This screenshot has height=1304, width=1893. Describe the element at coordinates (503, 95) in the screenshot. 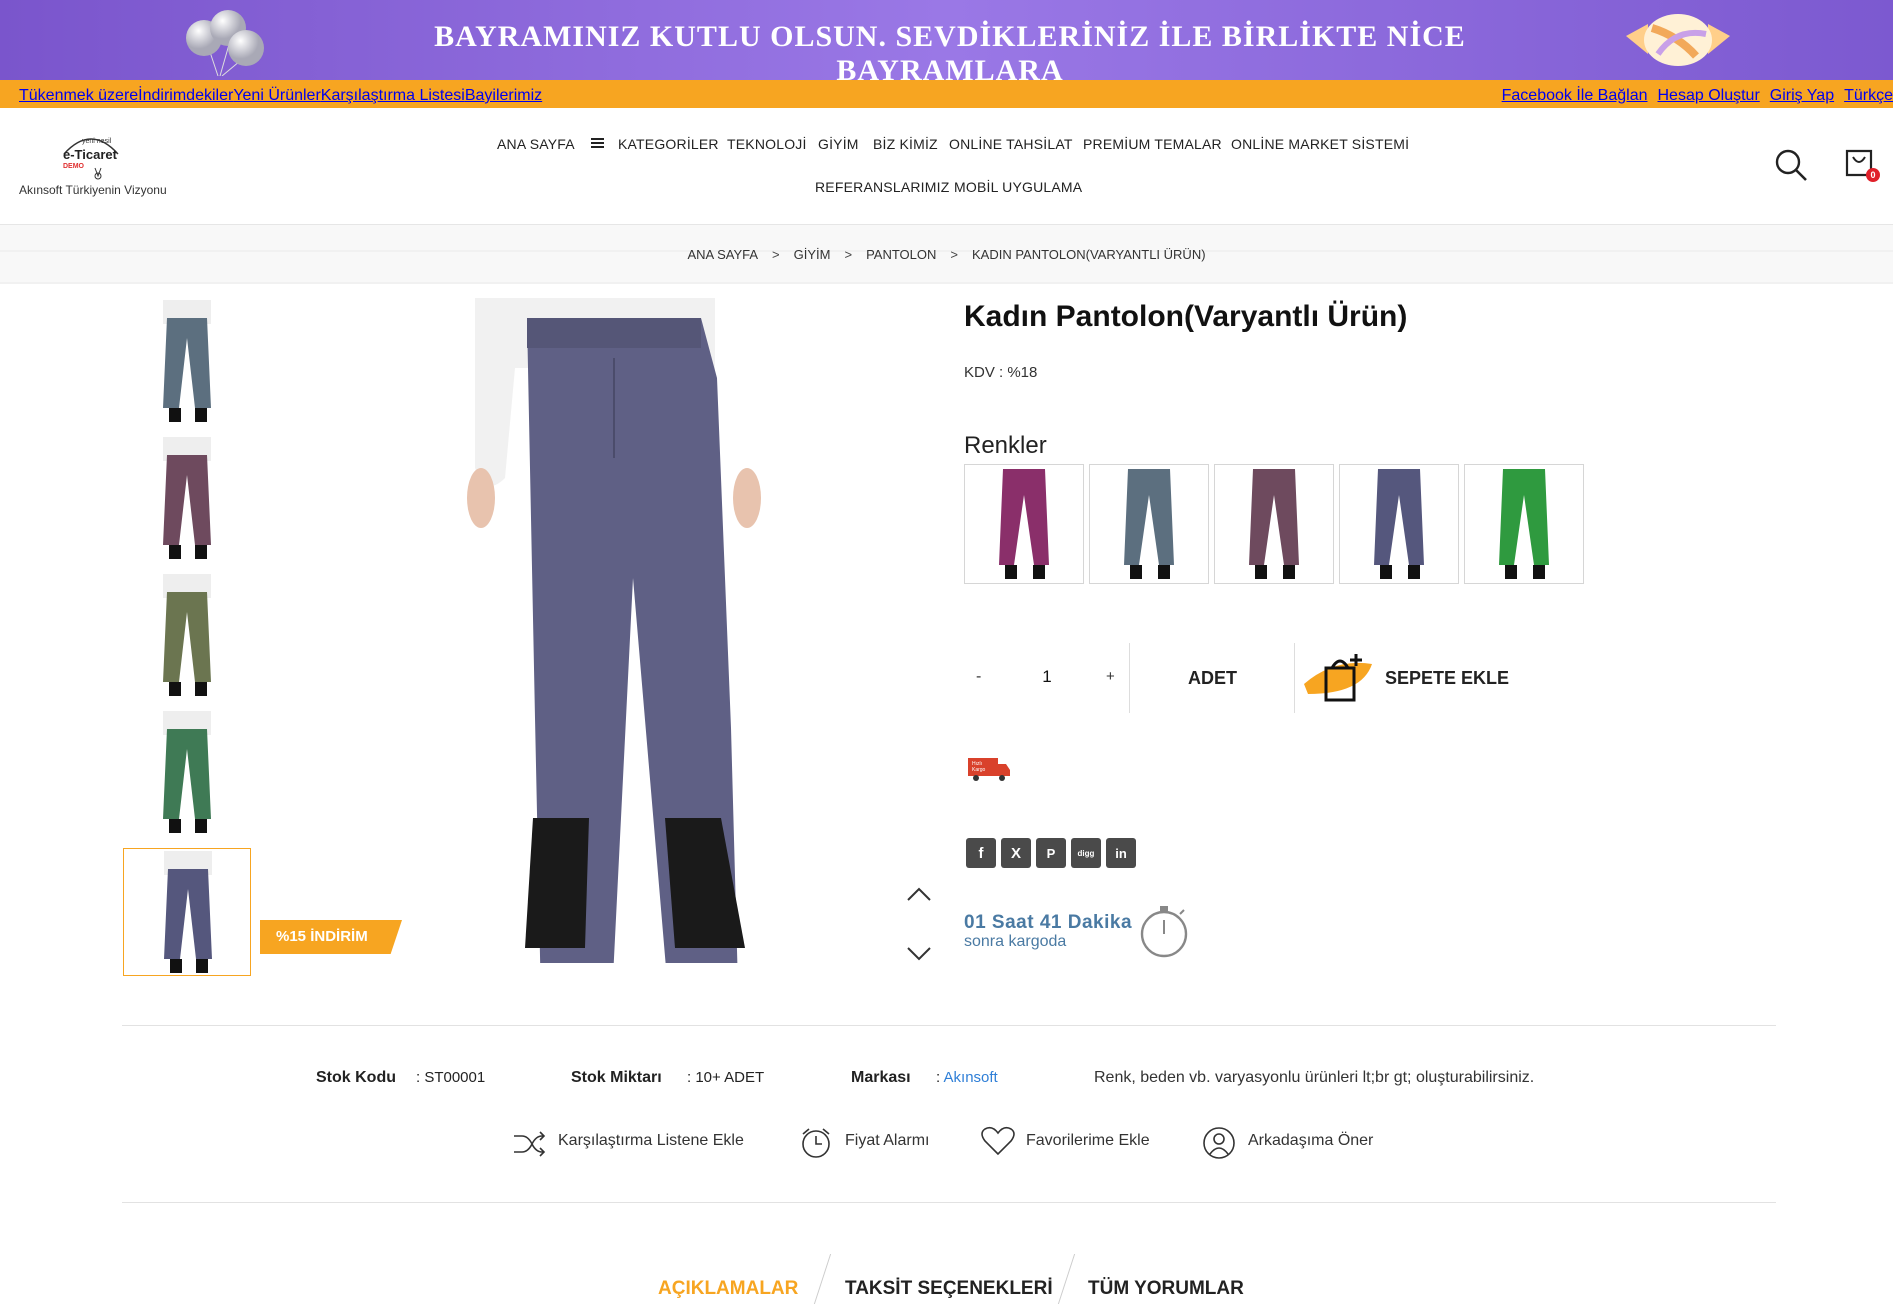

I see `link-bayilerimiz: Bayilerimiz` at that location.